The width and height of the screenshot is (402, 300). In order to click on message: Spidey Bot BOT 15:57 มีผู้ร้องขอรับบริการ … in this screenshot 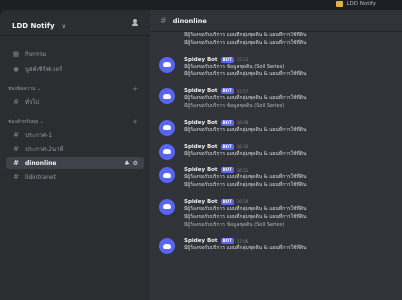, I will do `click(276, 99)`.